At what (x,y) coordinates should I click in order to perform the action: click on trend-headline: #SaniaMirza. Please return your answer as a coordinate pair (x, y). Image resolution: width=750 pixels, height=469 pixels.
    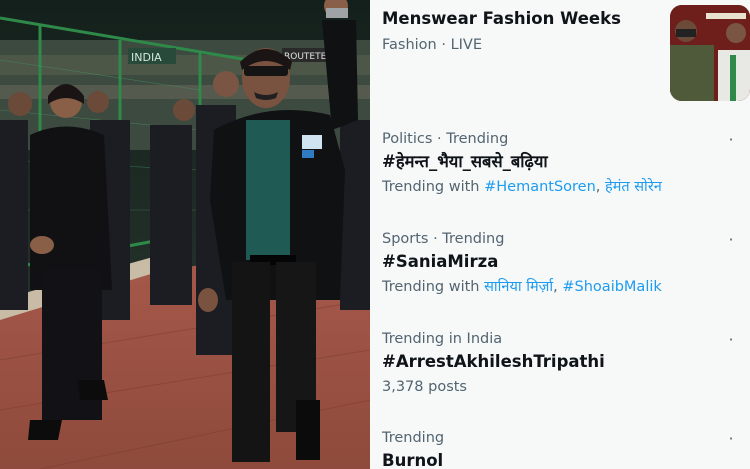
    Looking at the image, I should click on (440, 261).